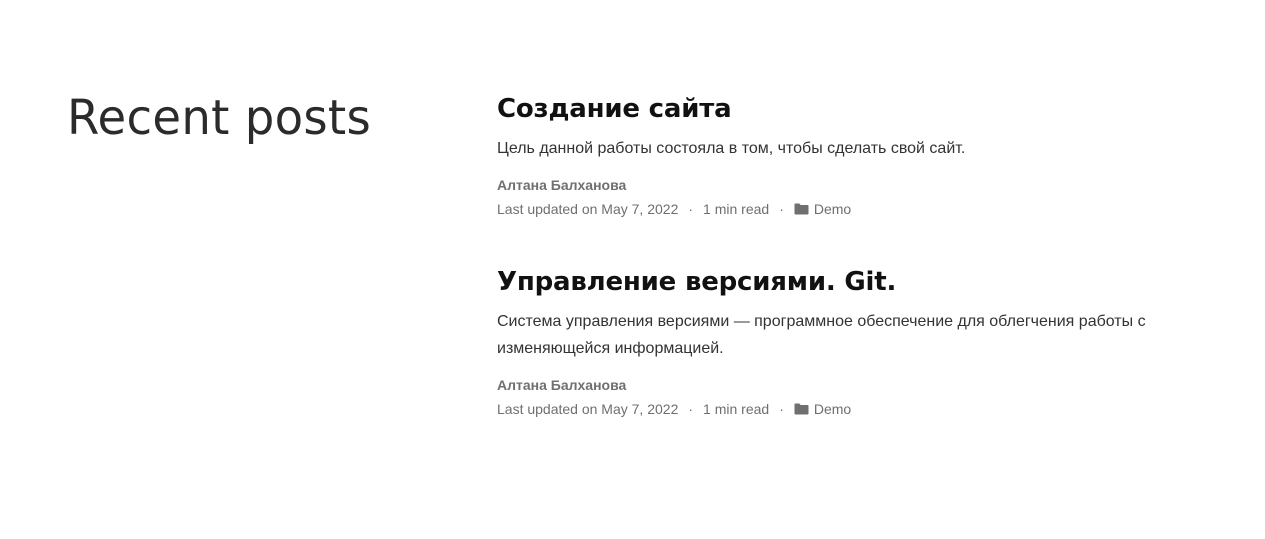 The image size is (1265, 539). What do you see at coordinates (847, 109) in the screenshot?
I see `post-title: Создание сайта` at bounding box center [847, 109].